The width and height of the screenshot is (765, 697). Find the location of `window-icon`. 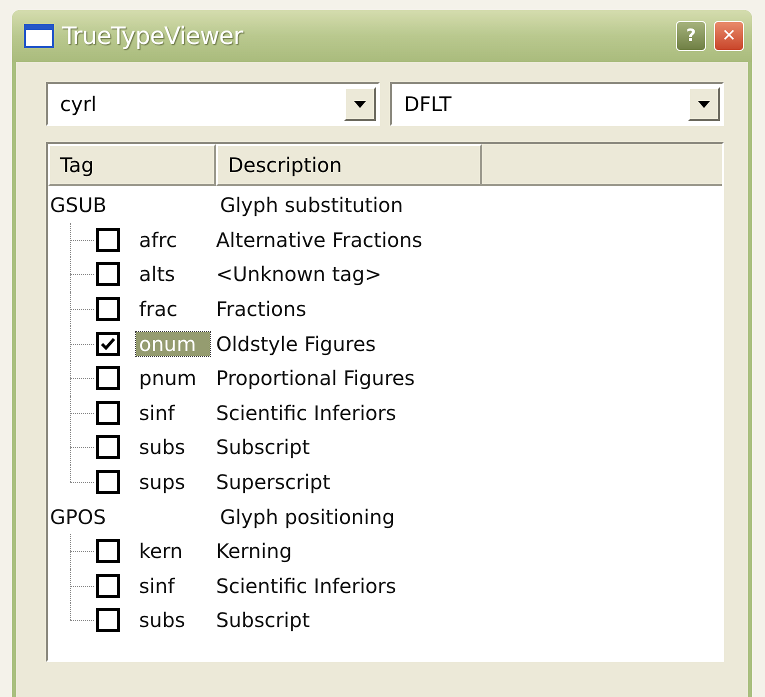

window-icon is located at coordinates (39, 36).